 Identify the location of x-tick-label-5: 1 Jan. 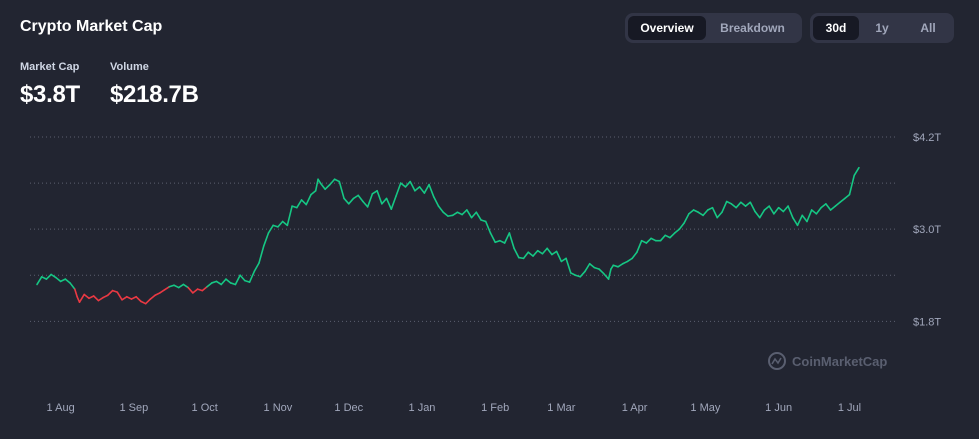
(422, 408).